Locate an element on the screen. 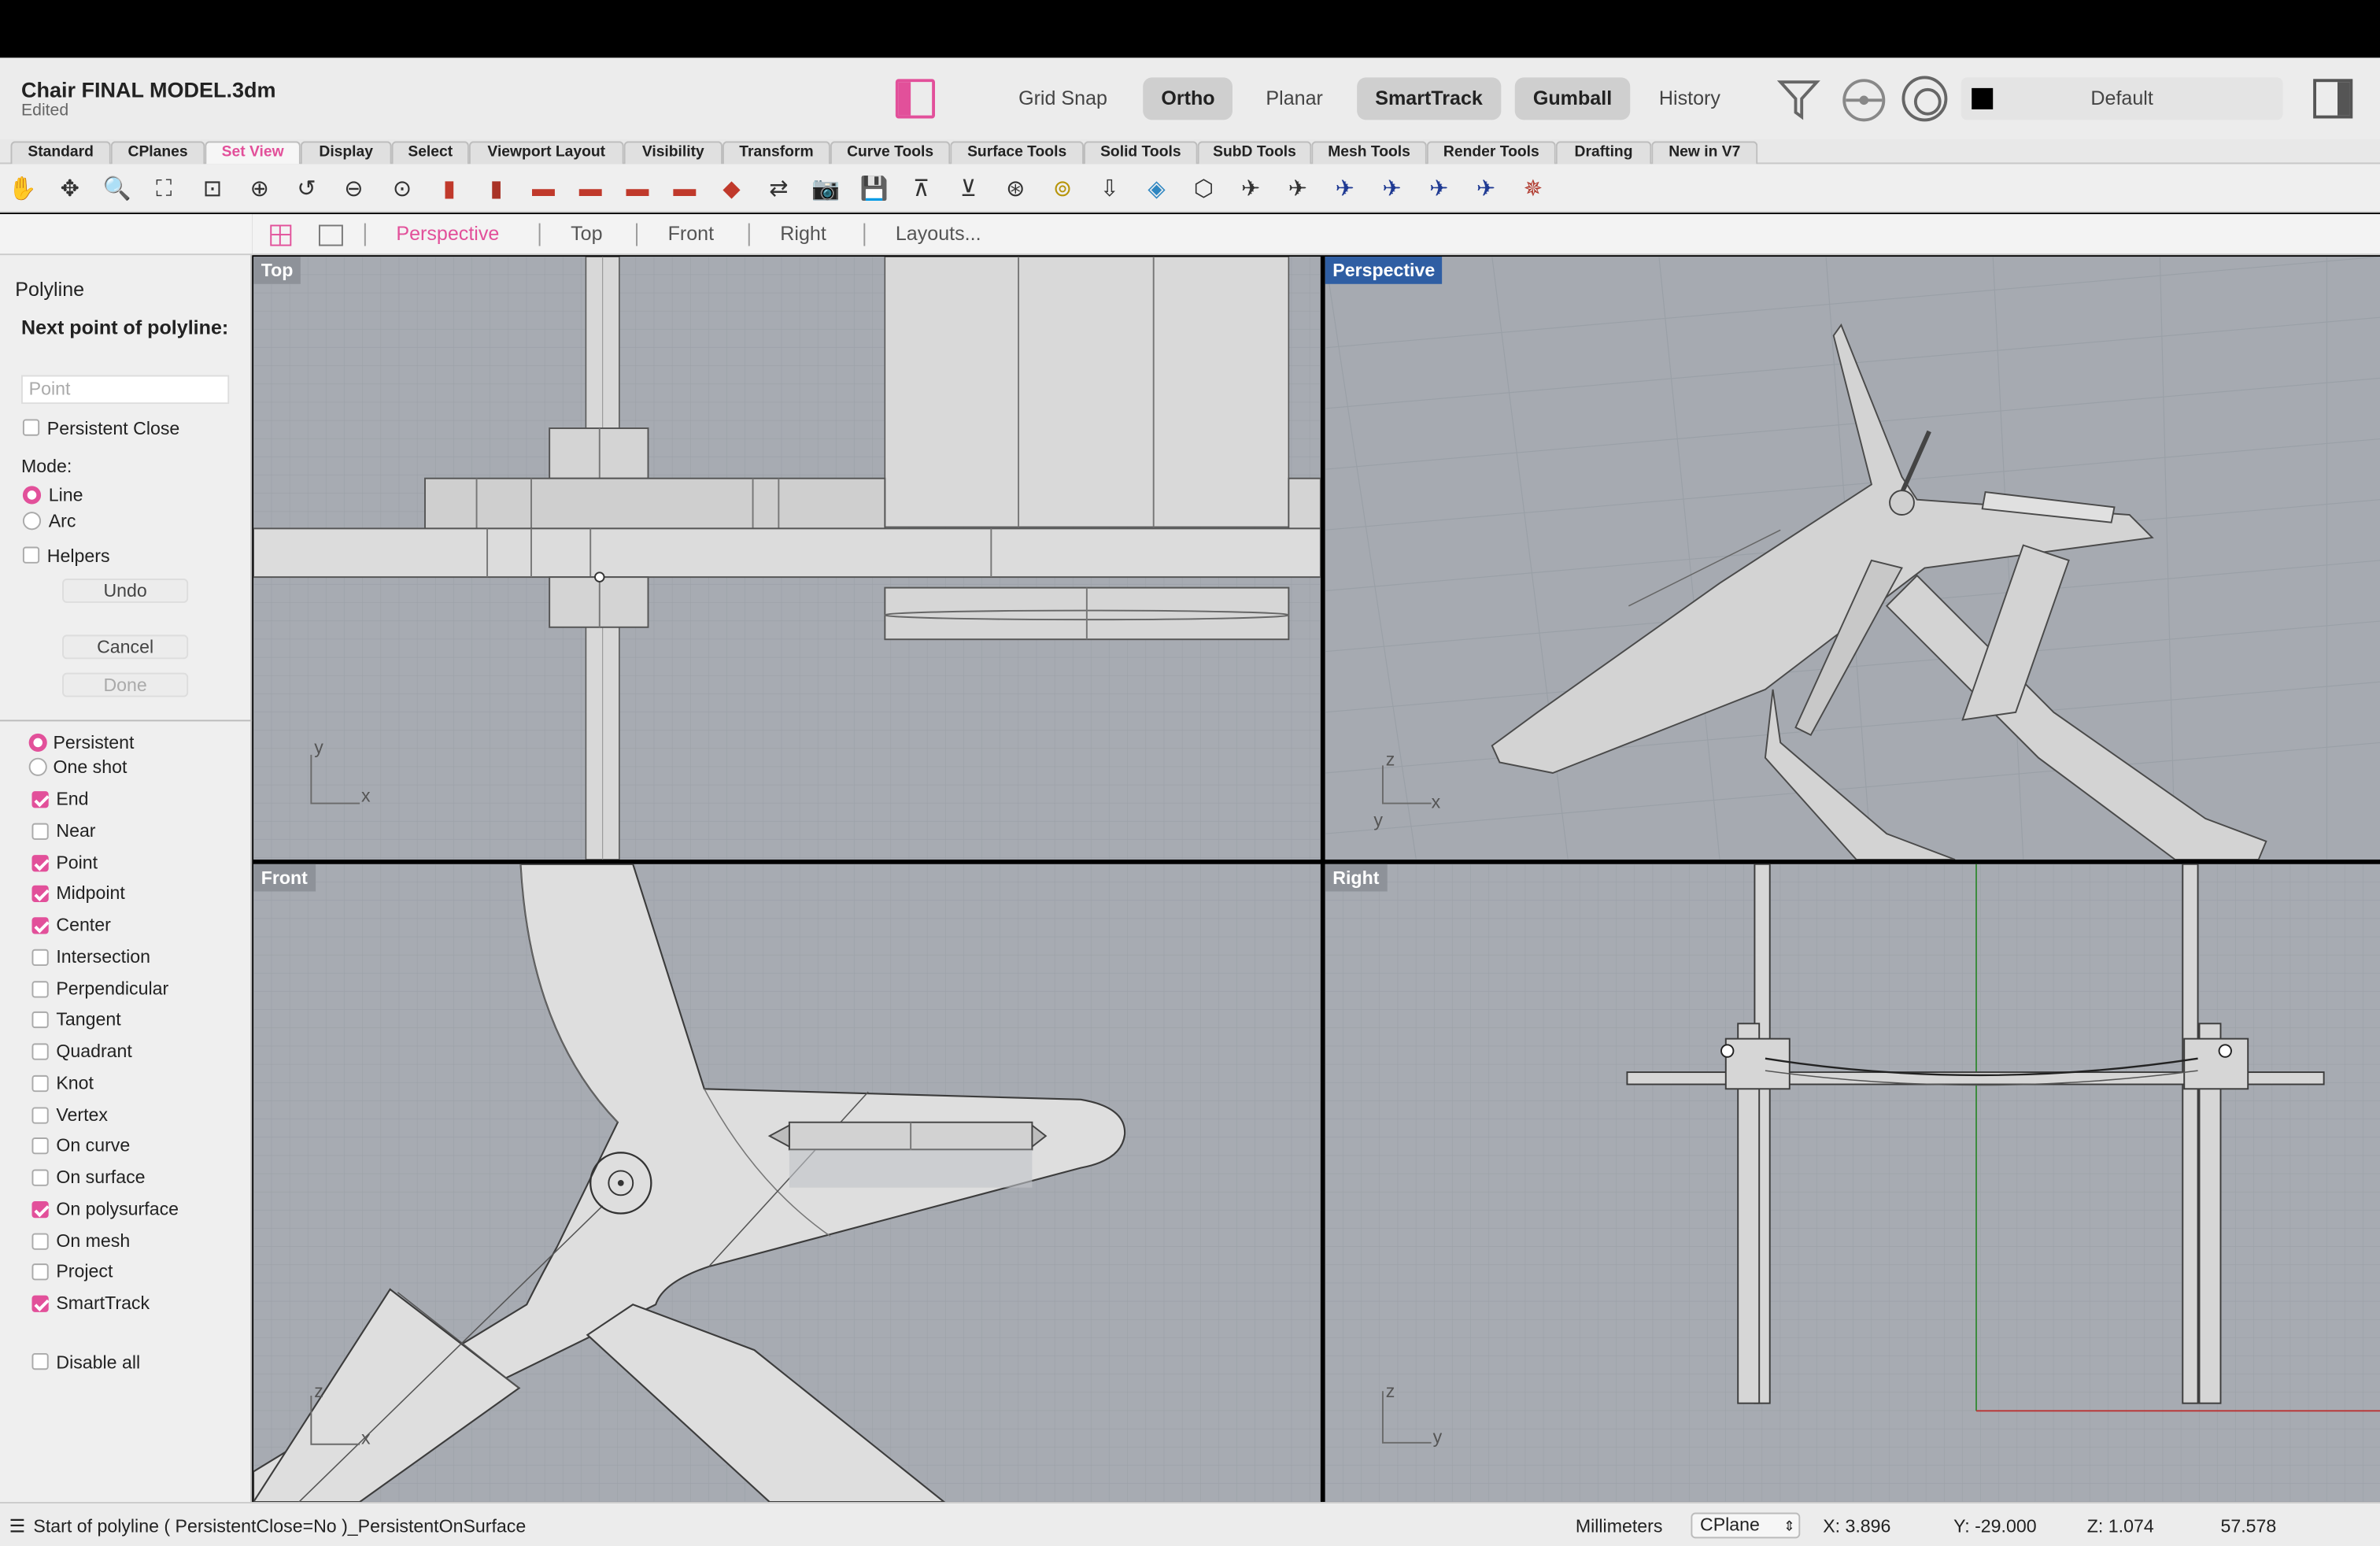  osnap-checkbox-vertex is located at coordinates (40, 1114).